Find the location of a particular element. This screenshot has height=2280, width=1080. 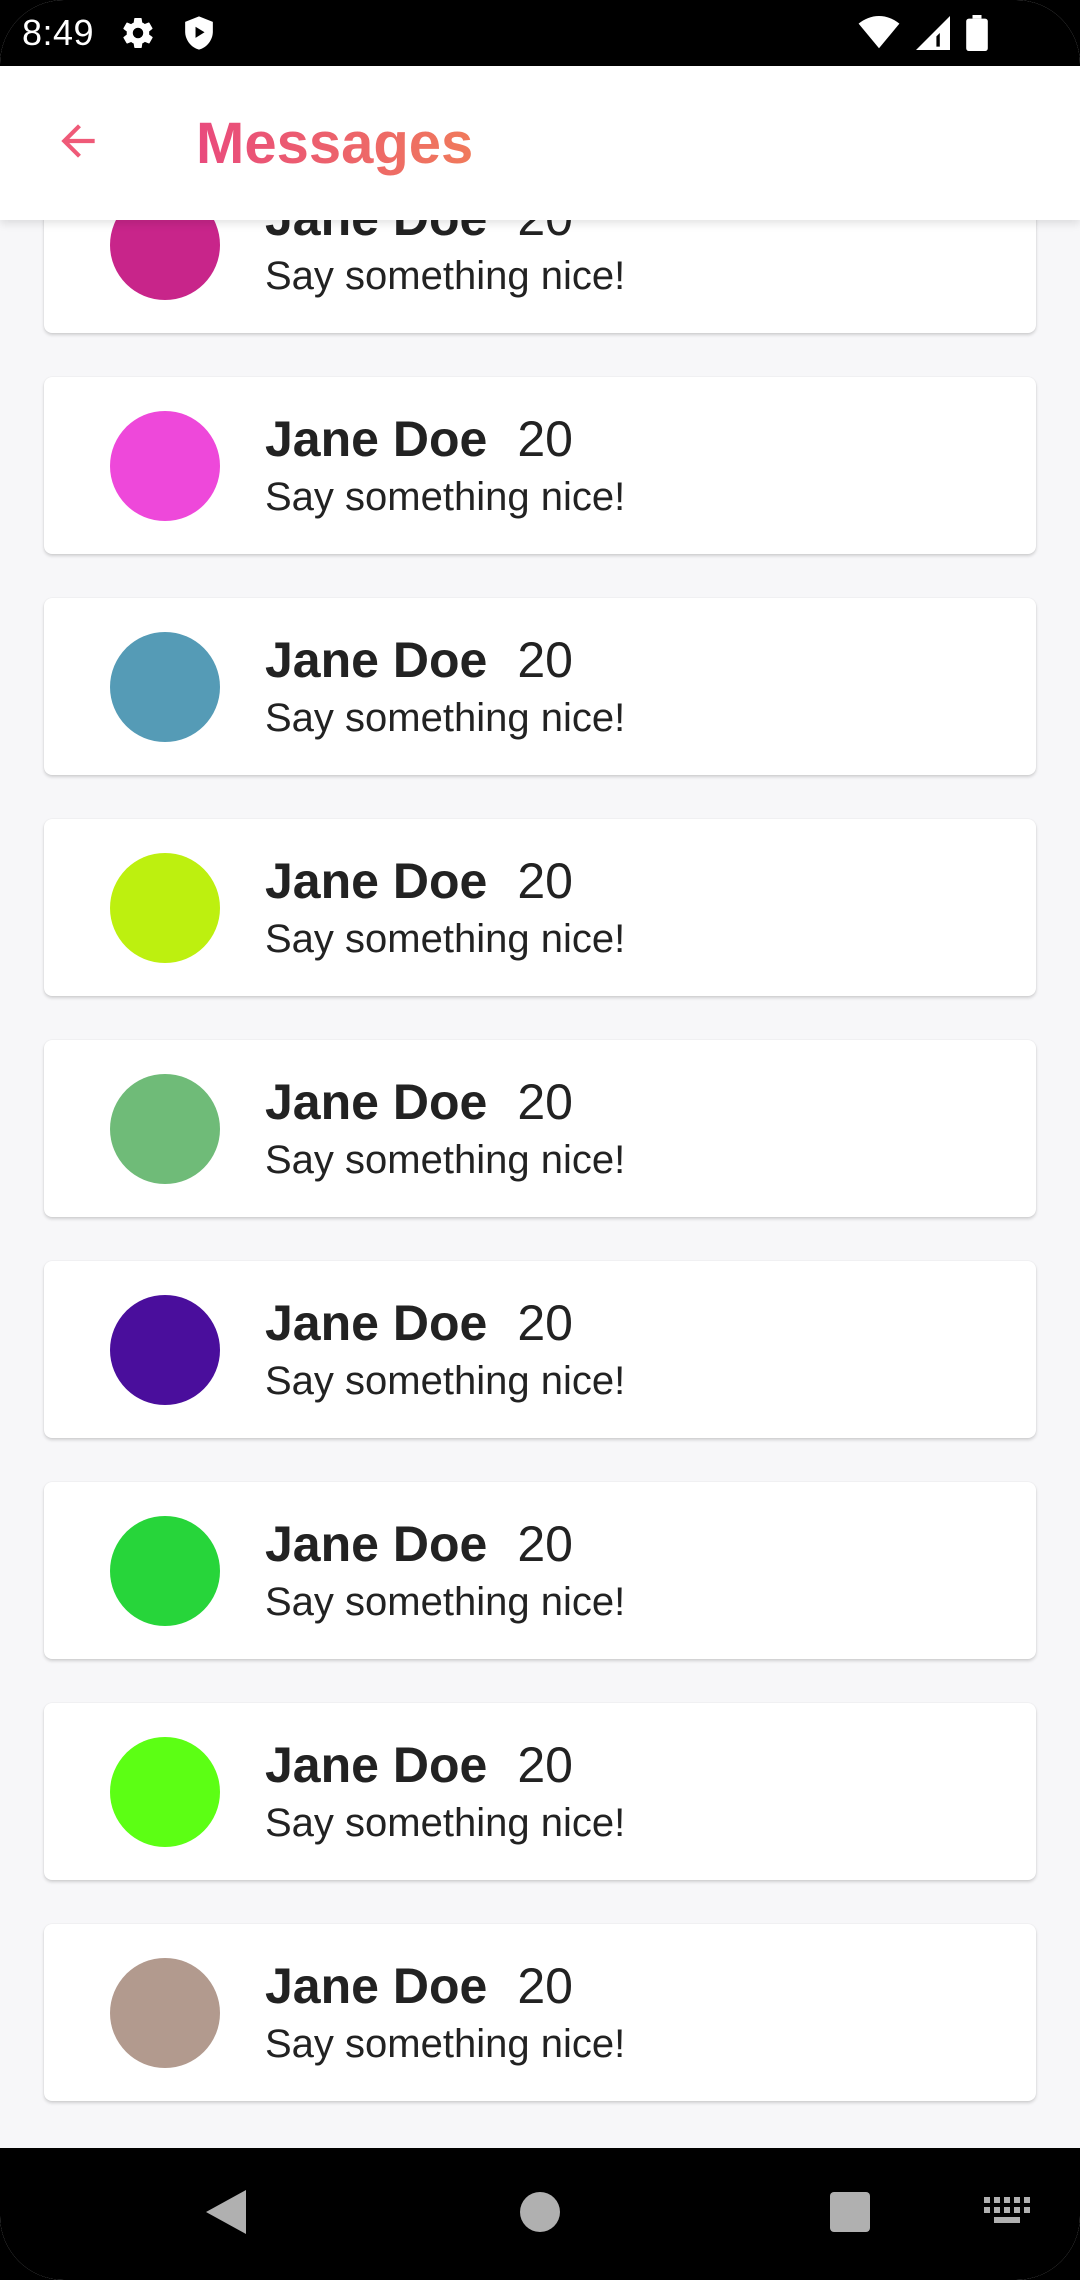

page-title: Messages is located at coordinates (335, 143).